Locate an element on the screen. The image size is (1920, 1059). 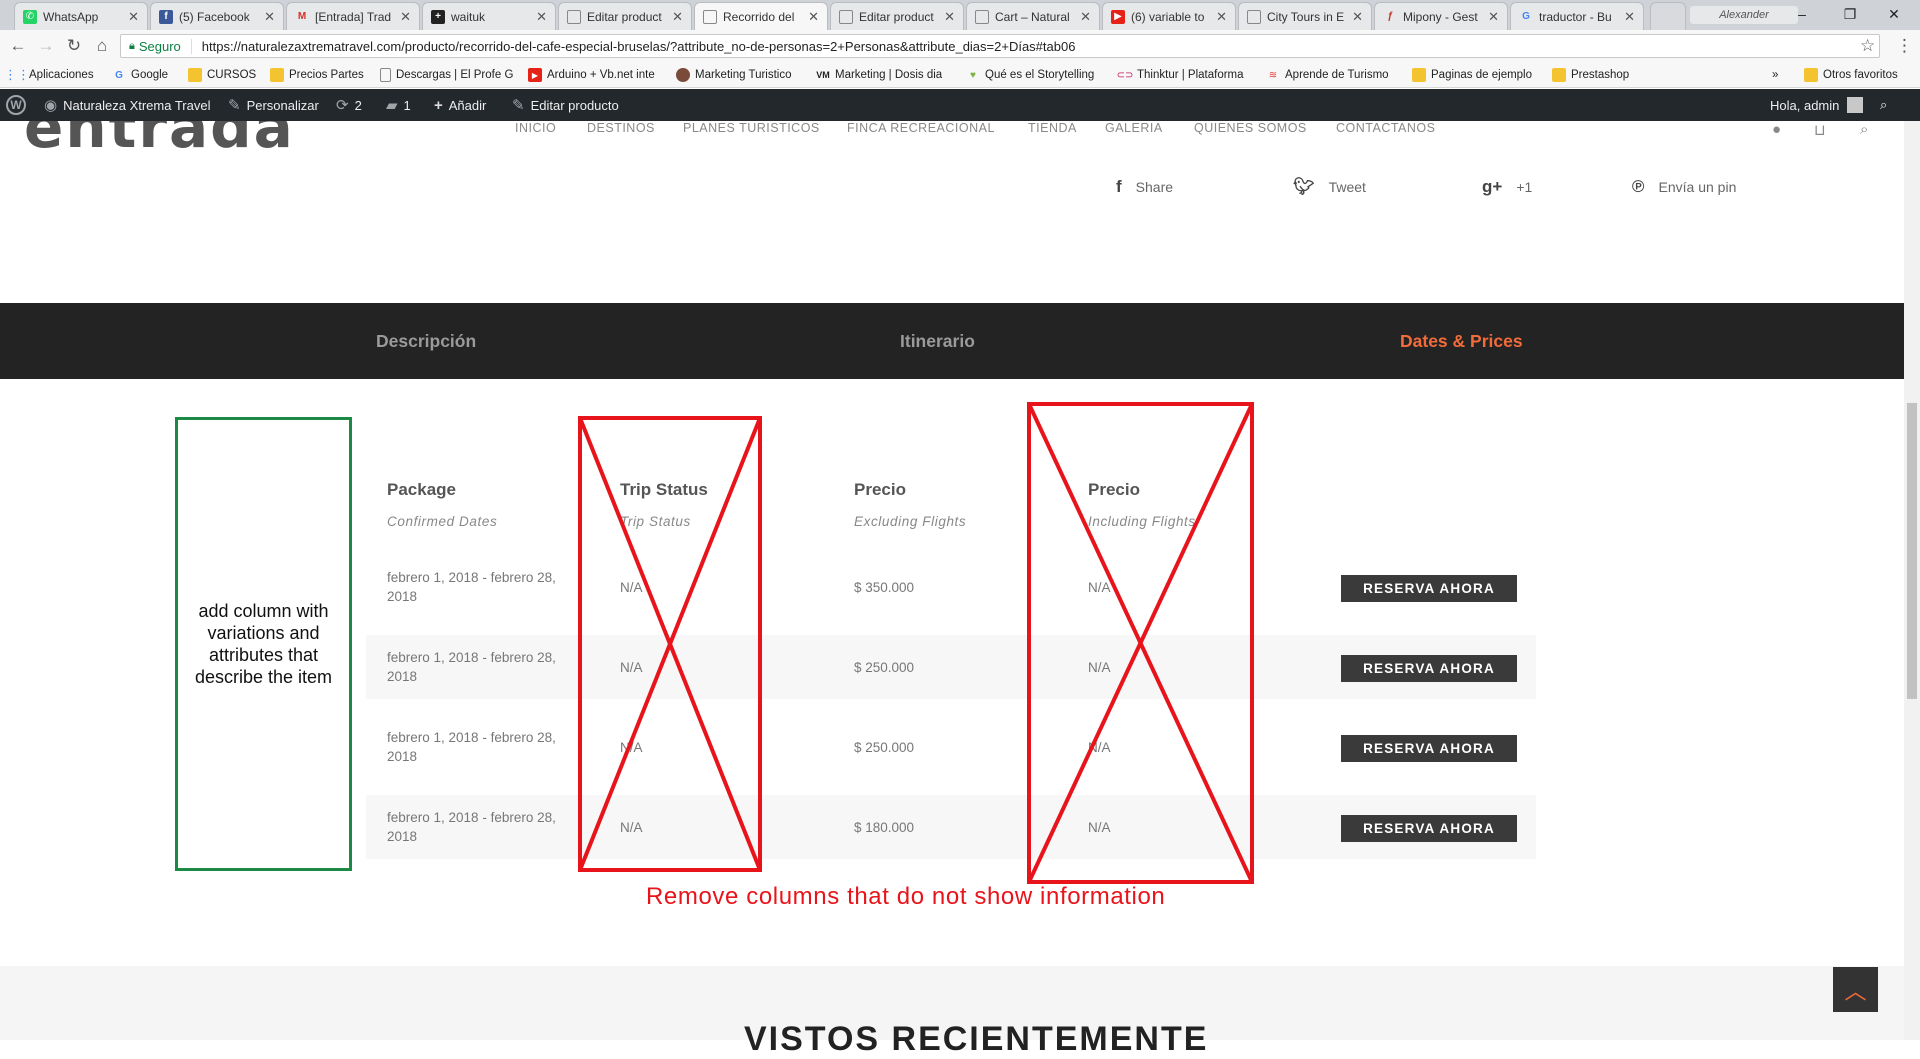
bookmark-item: Prestashop is located at coordinates (1590, 75).